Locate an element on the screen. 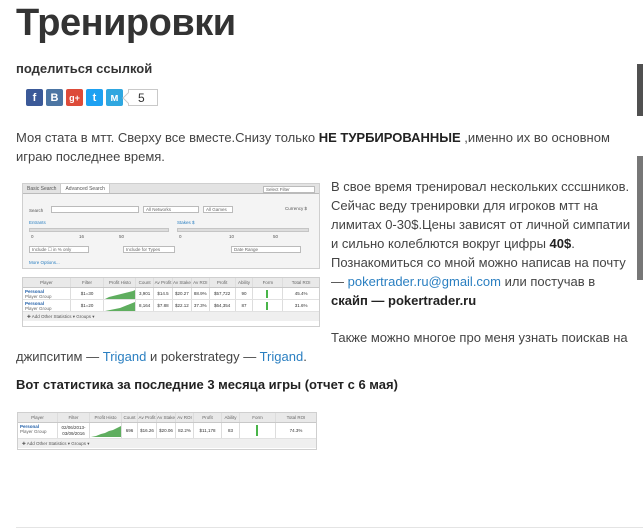 The width and height of the screenshot is (643, 532). avroi-cell: 88.9% is located at coordinates (201, 293).